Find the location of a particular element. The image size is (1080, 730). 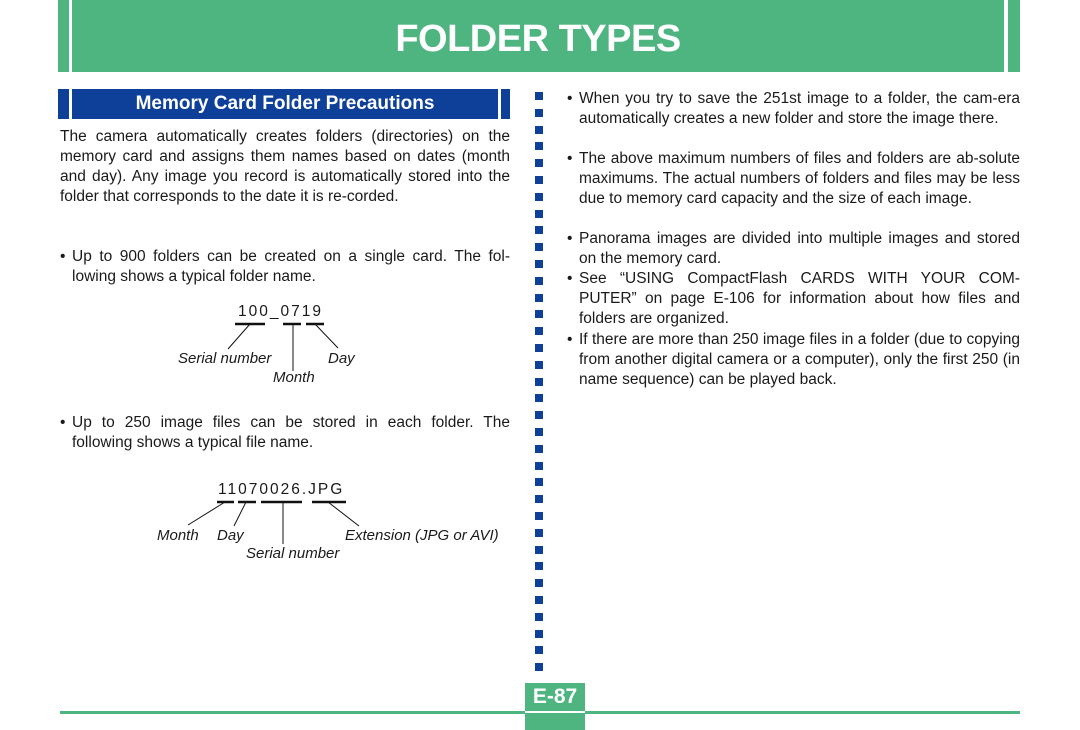

page-title: FOLDER TYPES is located at coordinates (538, 38).